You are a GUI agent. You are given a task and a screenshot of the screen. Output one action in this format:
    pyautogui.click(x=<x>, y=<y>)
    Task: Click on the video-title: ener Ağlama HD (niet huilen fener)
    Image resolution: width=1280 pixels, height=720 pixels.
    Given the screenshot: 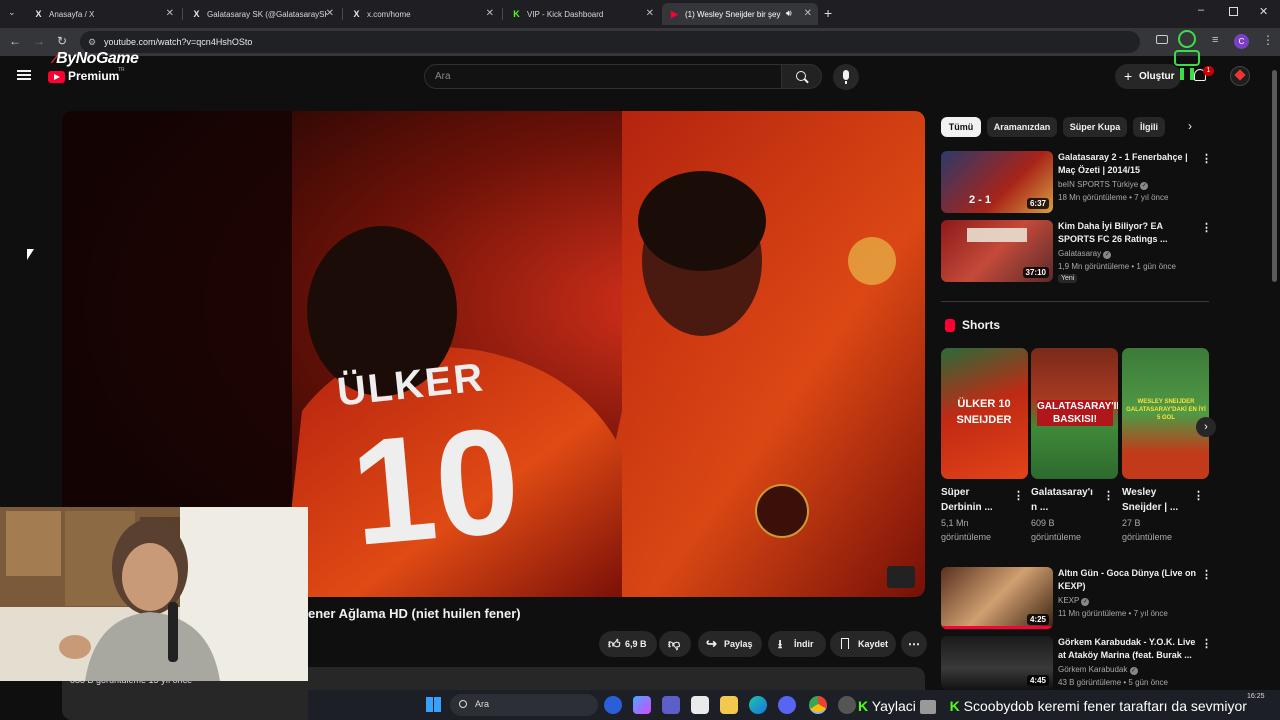 What is the action you would take?
    pyautogui.click(x=414, y=613)
    